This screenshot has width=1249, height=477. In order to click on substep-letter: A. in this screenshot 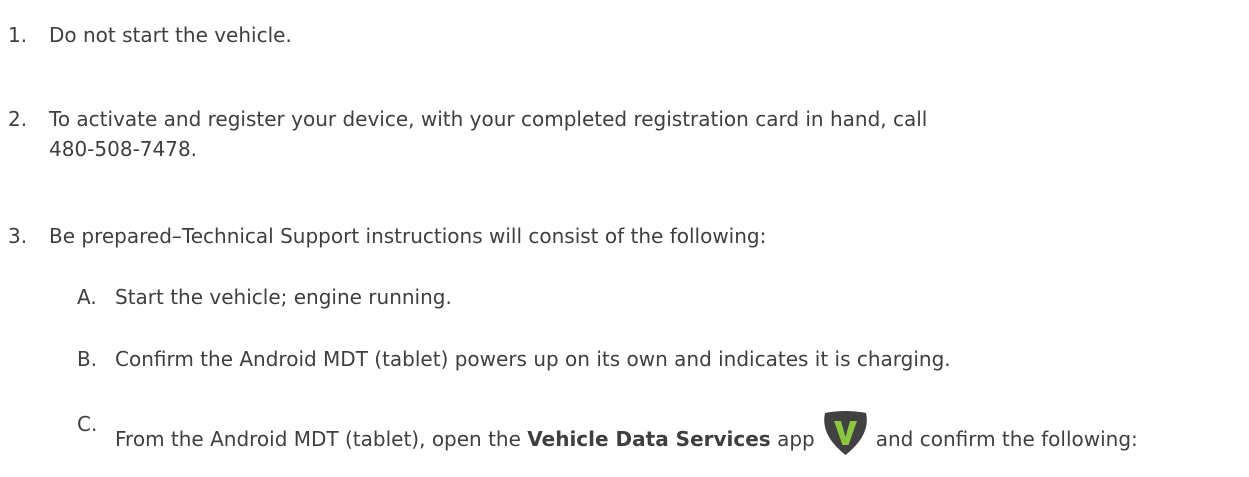, I will do `click(87, 297)`.